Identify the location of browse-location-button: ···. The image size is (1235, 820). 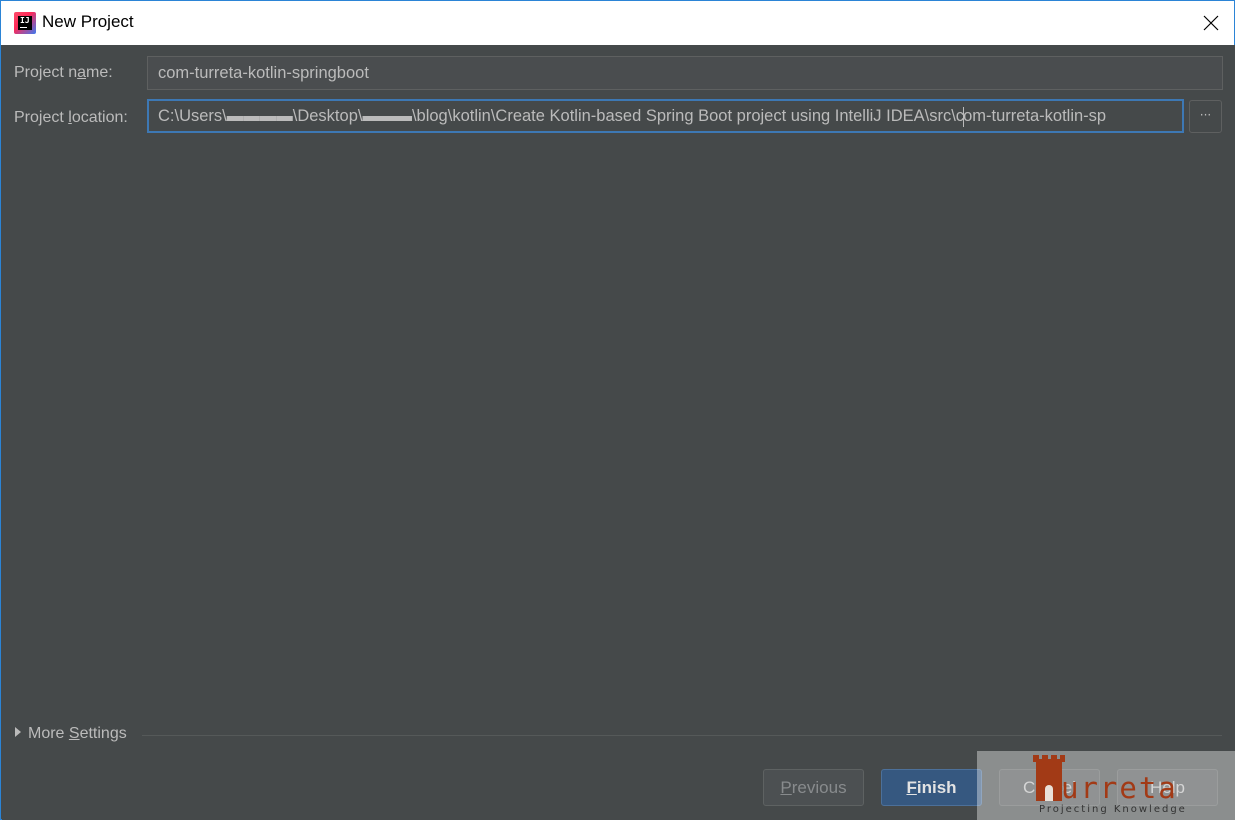
(1205, 116).